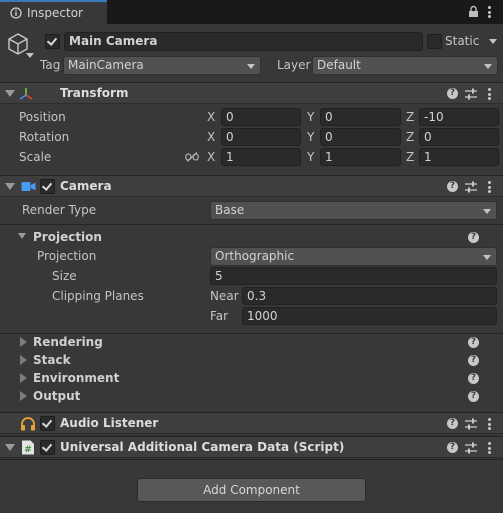 The width and height of the screenshot is (503, 513). Describe the element at coordinates (56, 396) in the screenshot. I see `output-section-label: Output` at that location.